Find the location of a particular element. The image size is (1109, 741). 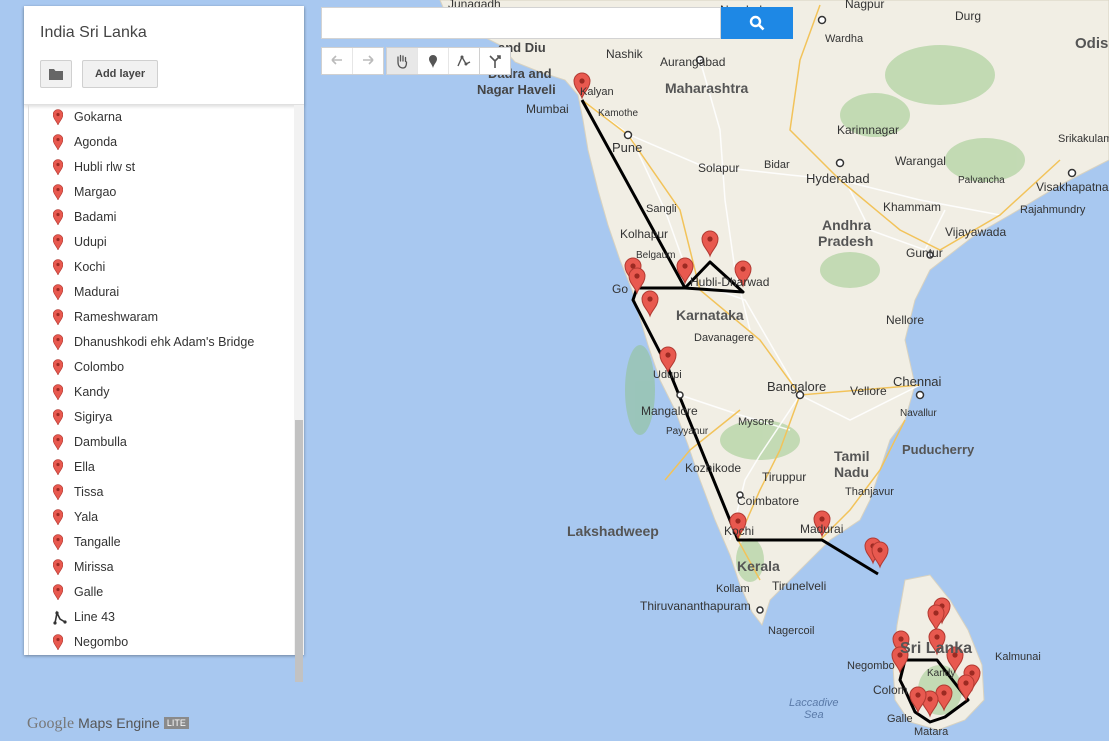

map-title: India Sri Lanka is located at coordinates (93, 33).